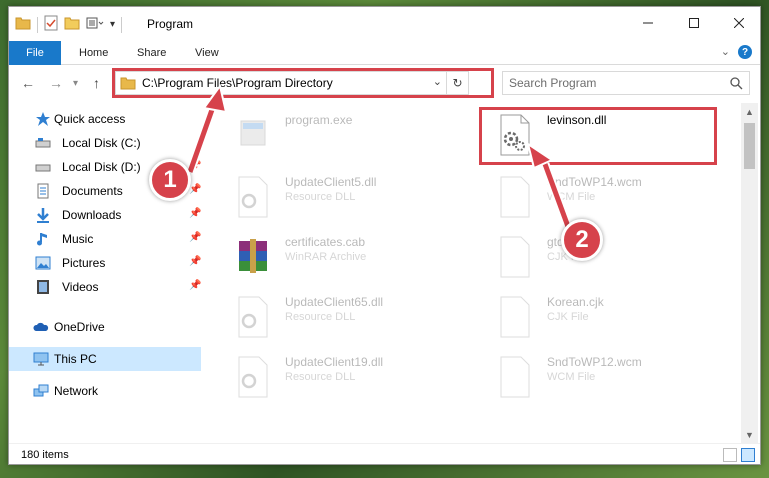 The height and width of the screenshot is (478, 769). Describe the element at coordinates (331, 182) in the screenshot. I see `file-name: UpdateClient5.dll` at that location.